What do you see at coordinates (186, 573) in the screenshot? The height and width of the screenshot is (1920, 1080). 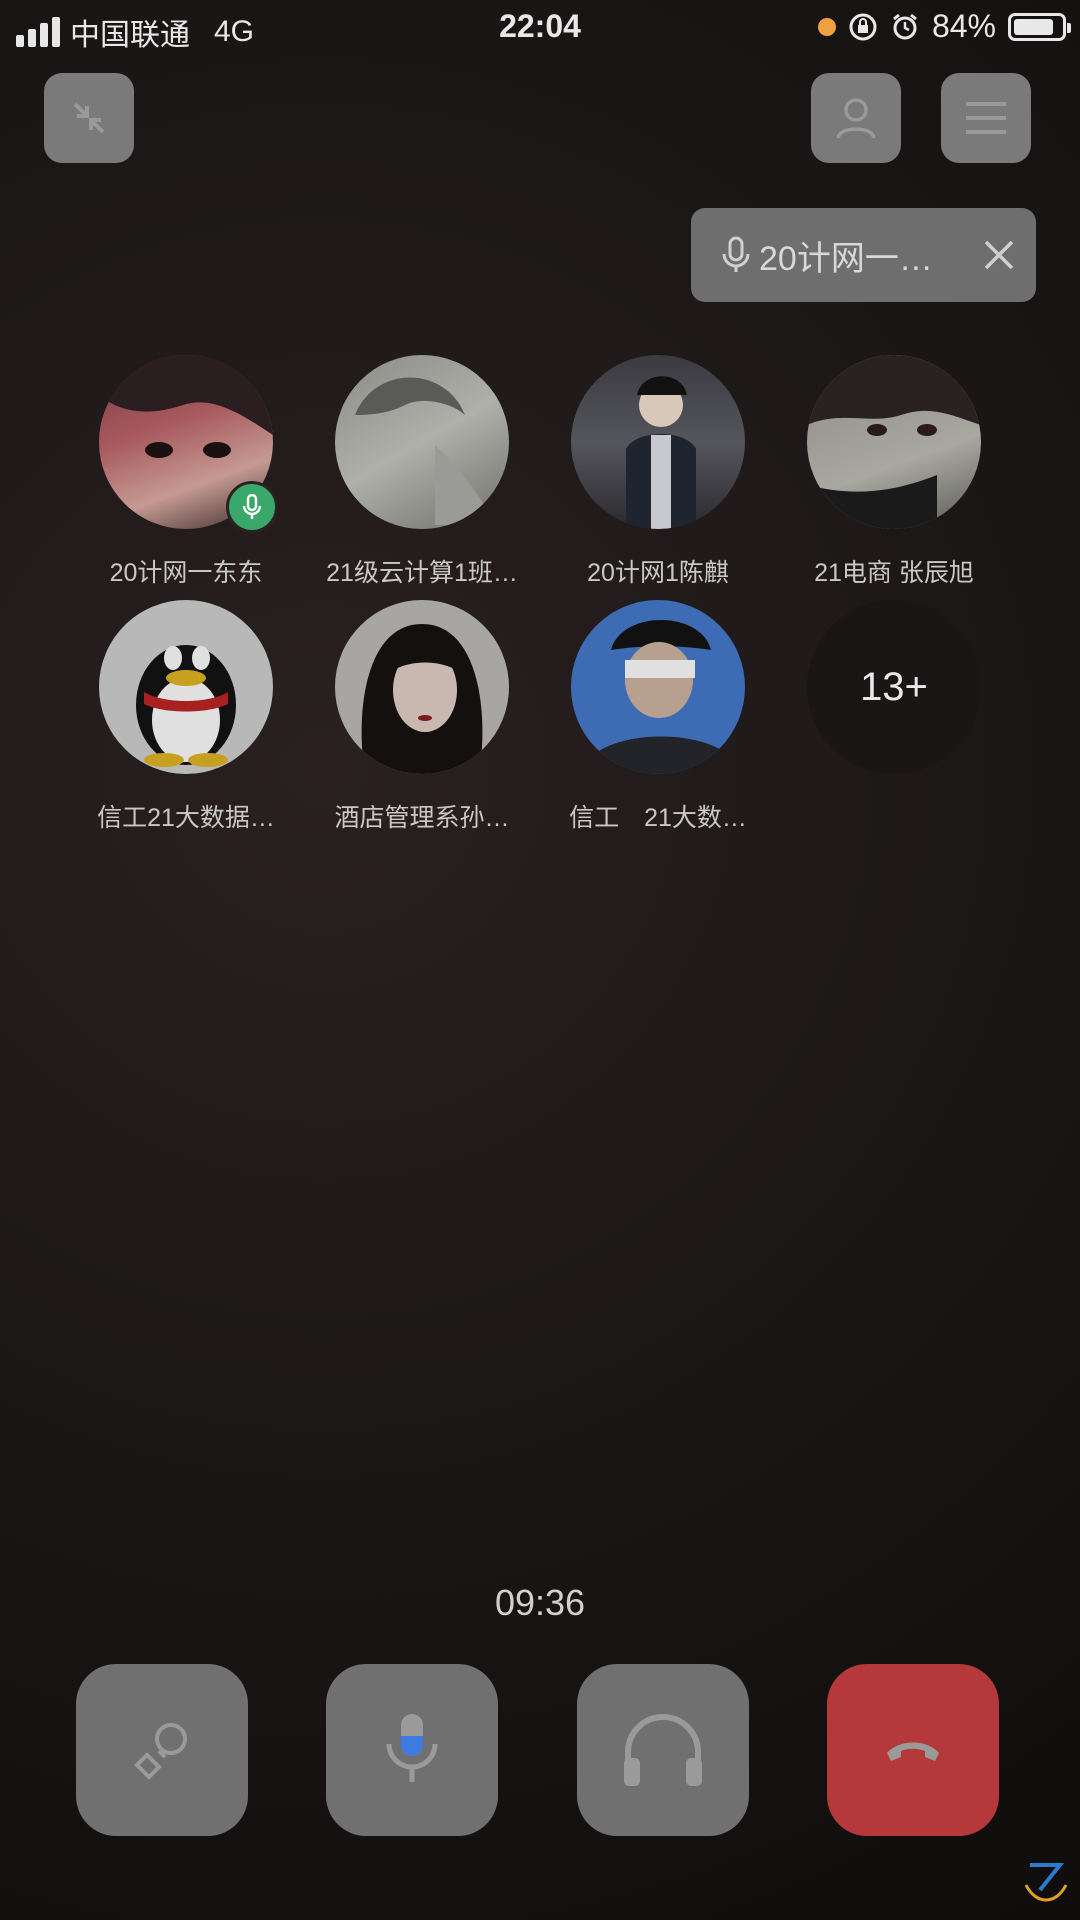 I see `participant-name: 20计网一东东` at bounding box center [186, 573].